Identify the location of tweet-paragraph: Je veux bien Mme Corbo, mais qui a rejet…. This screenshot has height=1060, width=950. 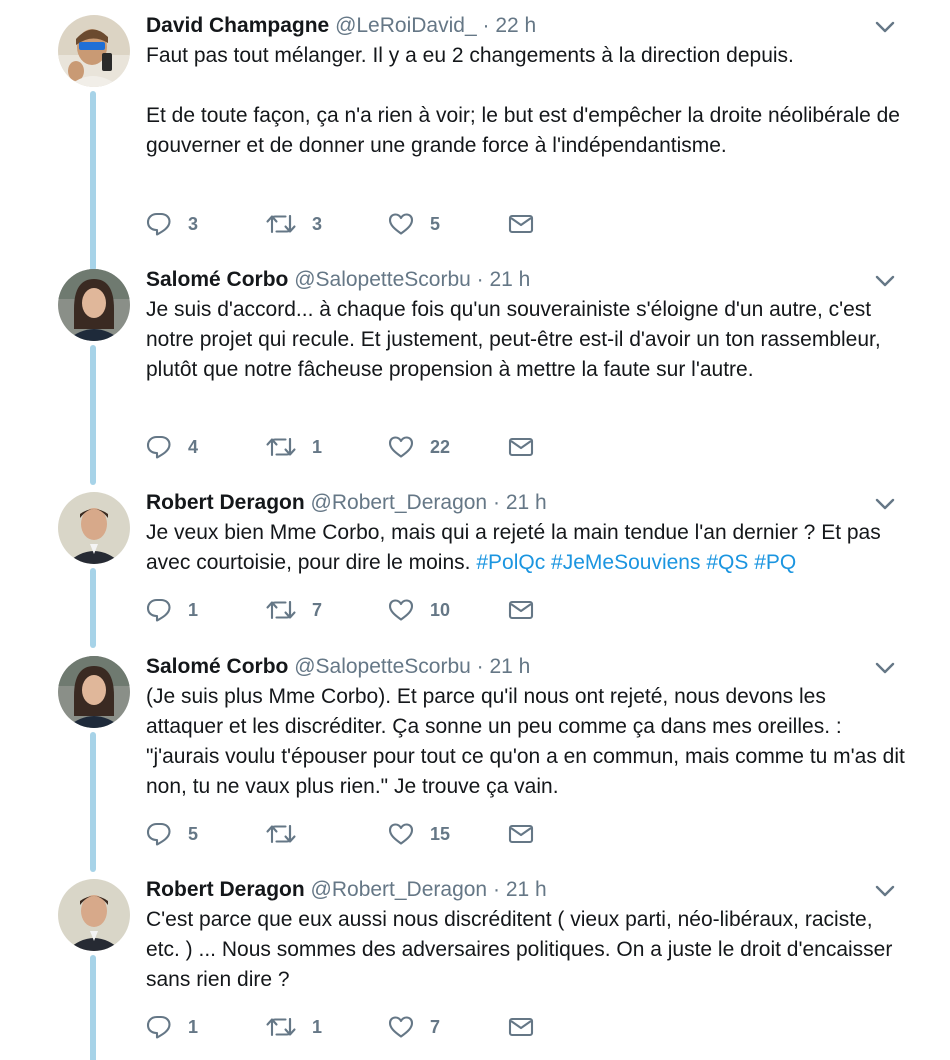
(526, 548).